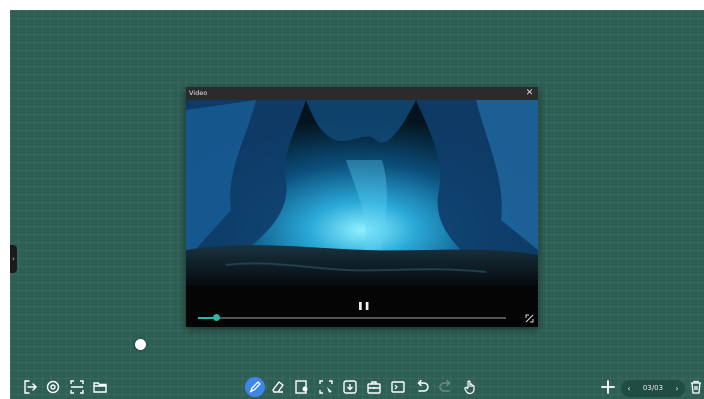  I want to click on pause-icon: ❚❚, so click(363, 306).